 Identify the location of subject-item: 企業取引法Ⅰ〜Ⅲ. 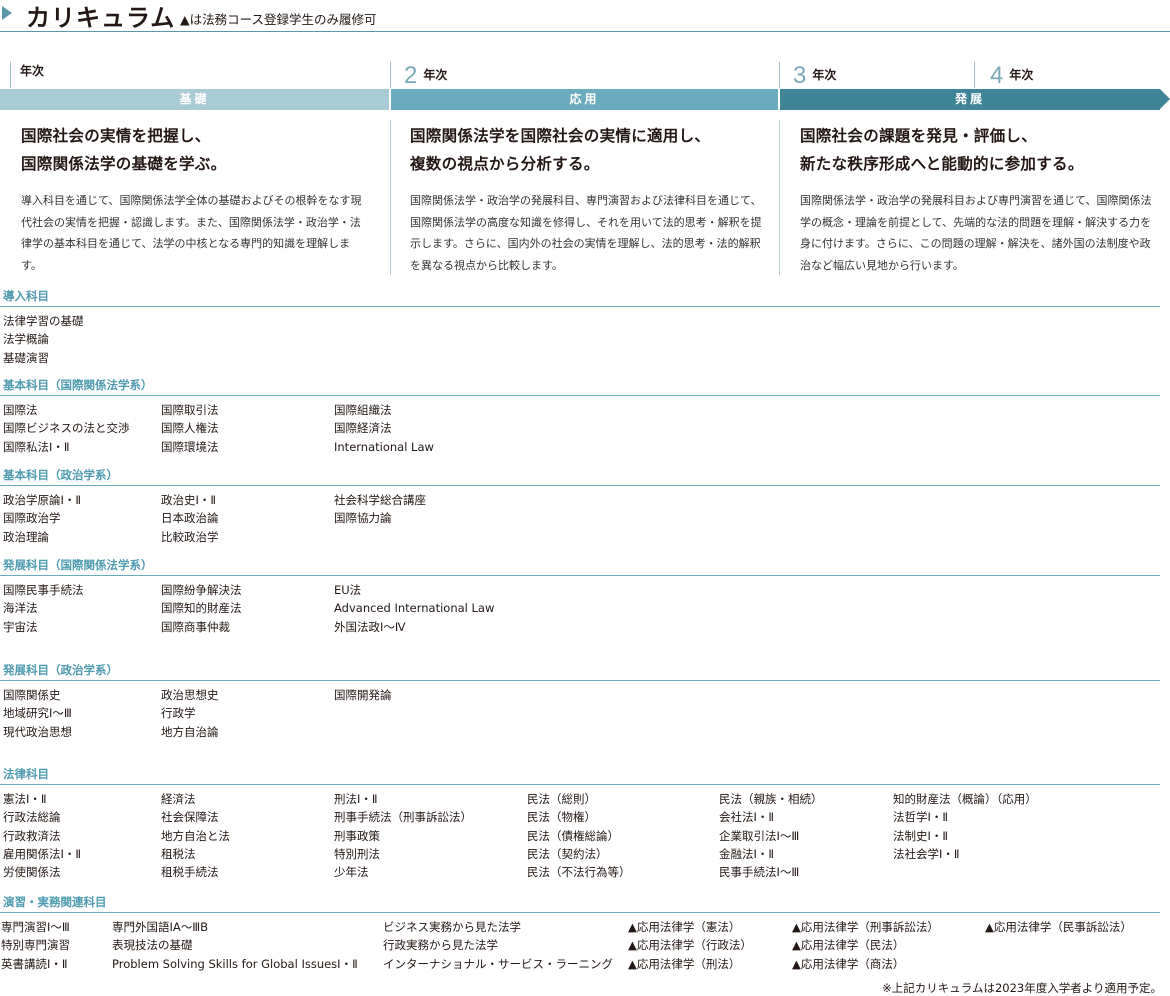
(759, 835).